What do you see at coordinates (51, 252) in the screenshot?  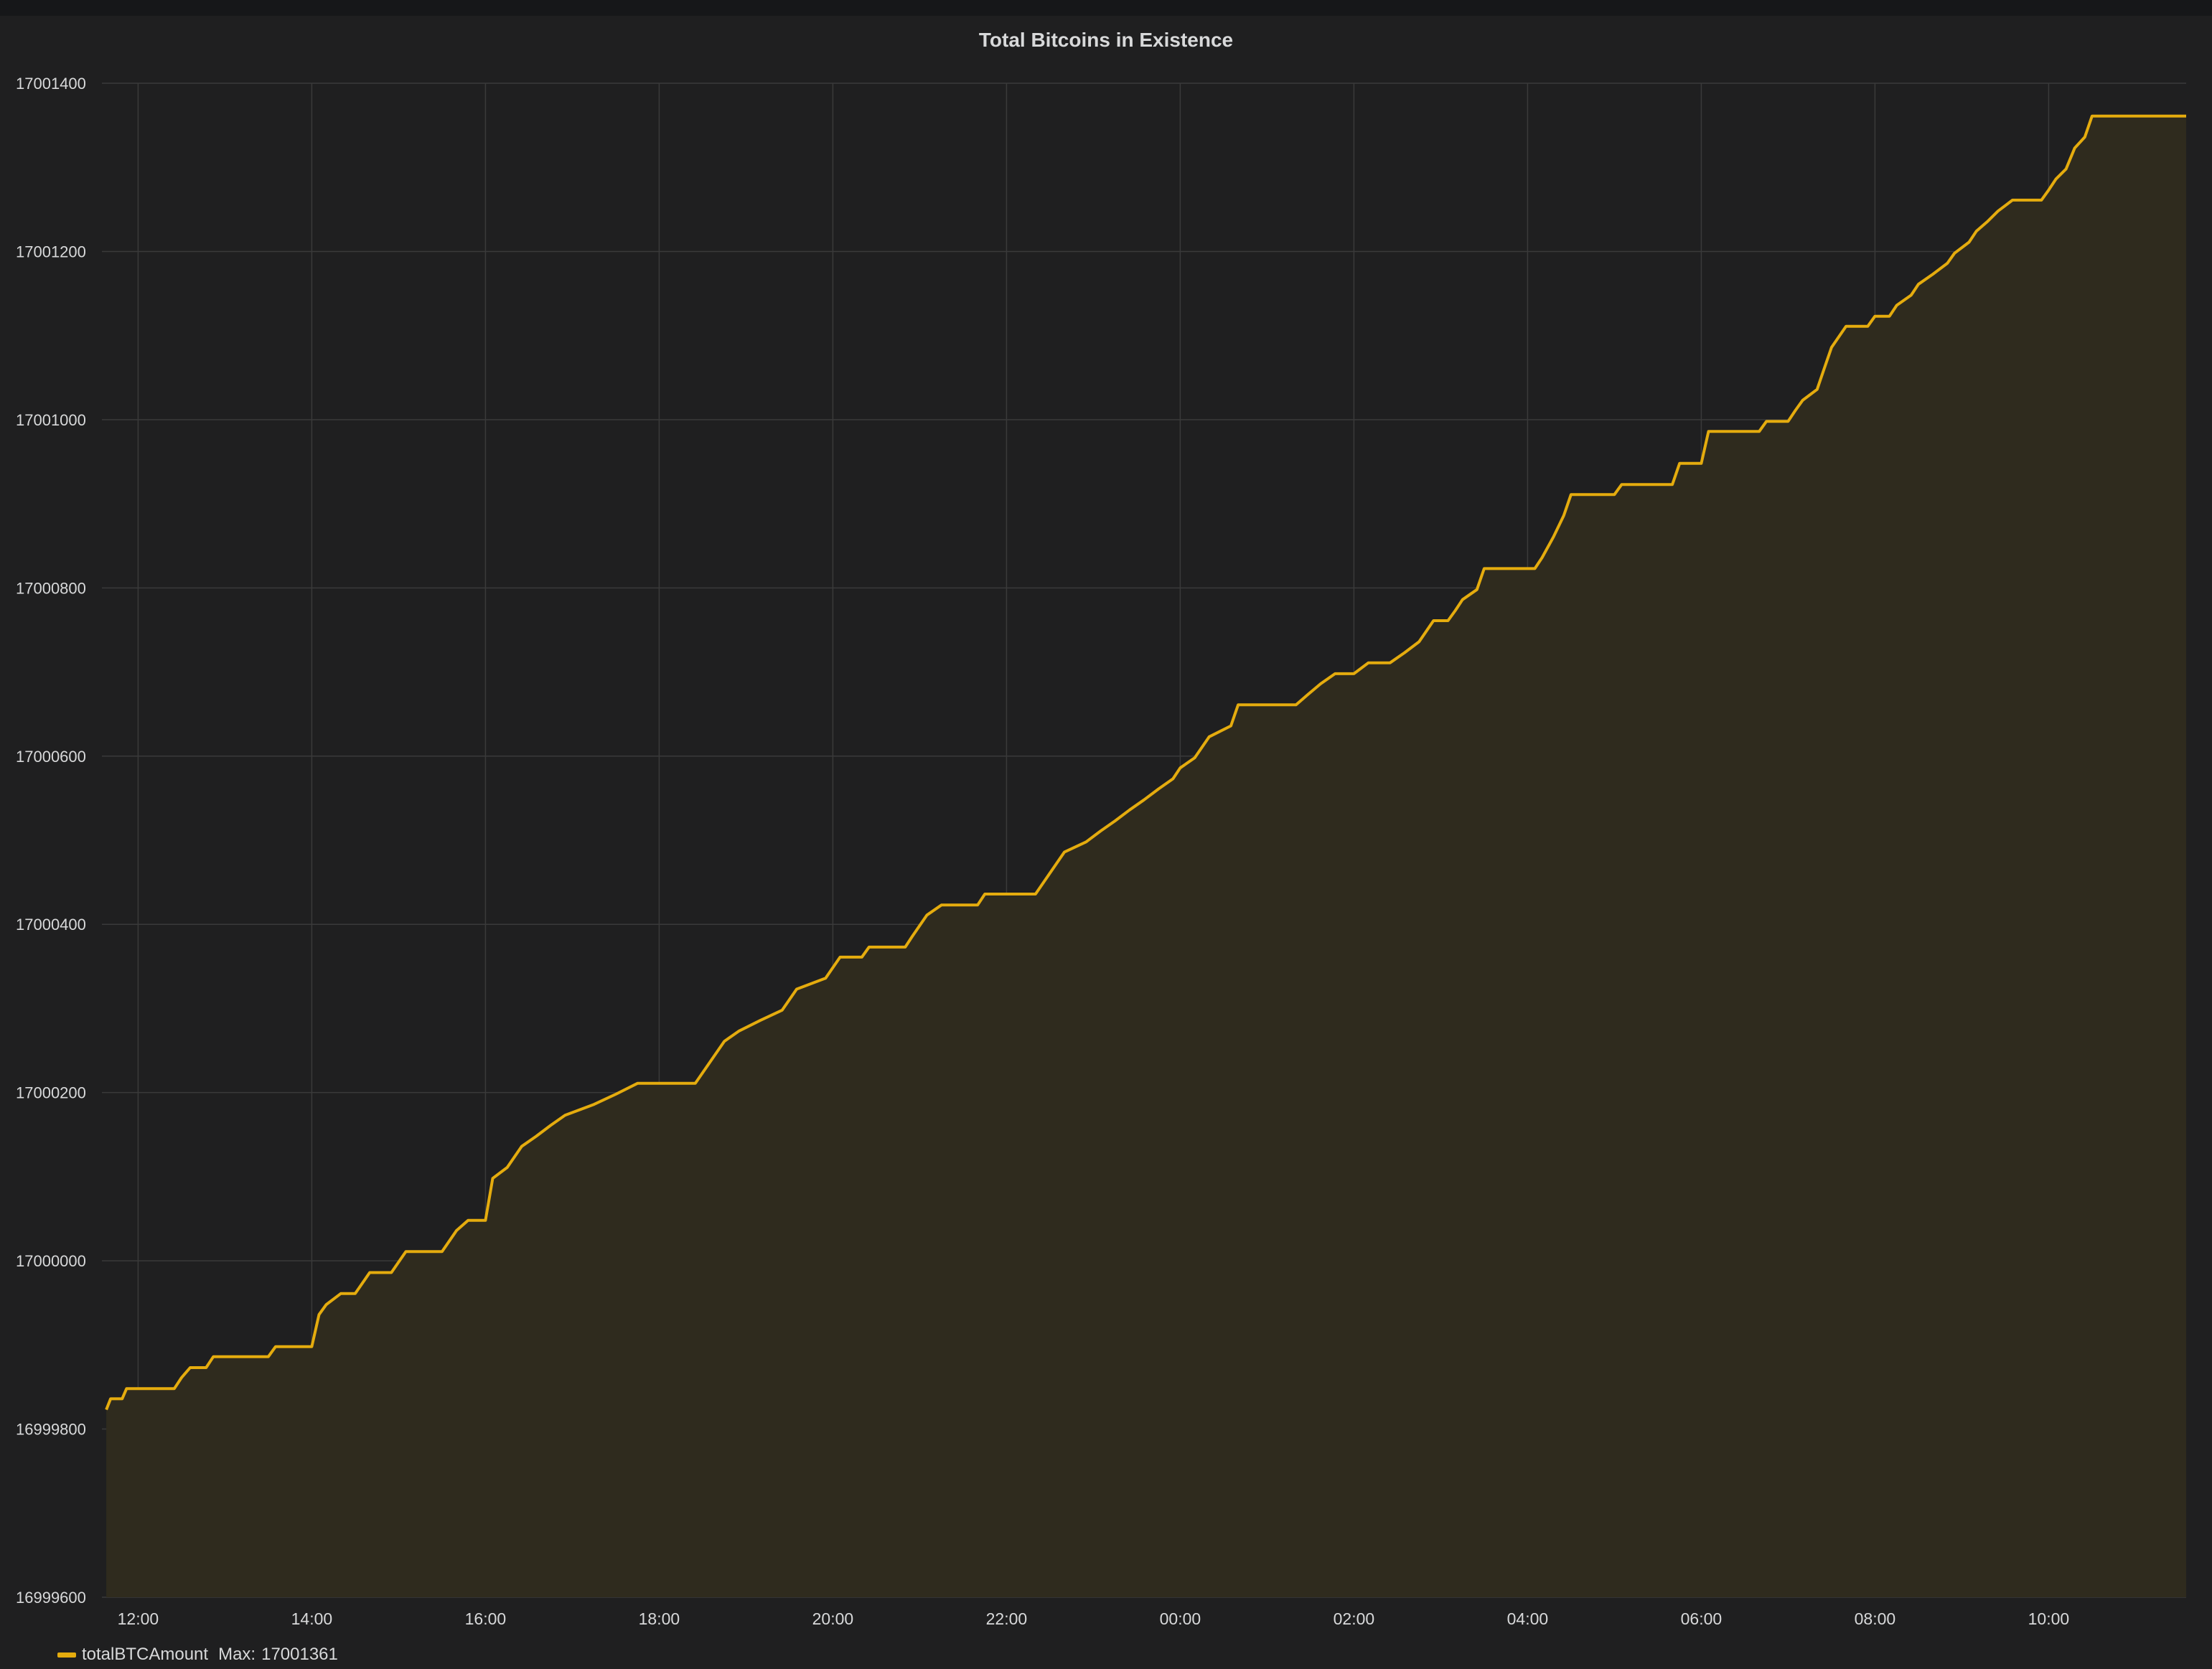 I see `y-tick-label: 17001200` at bounding box center [51, 252].